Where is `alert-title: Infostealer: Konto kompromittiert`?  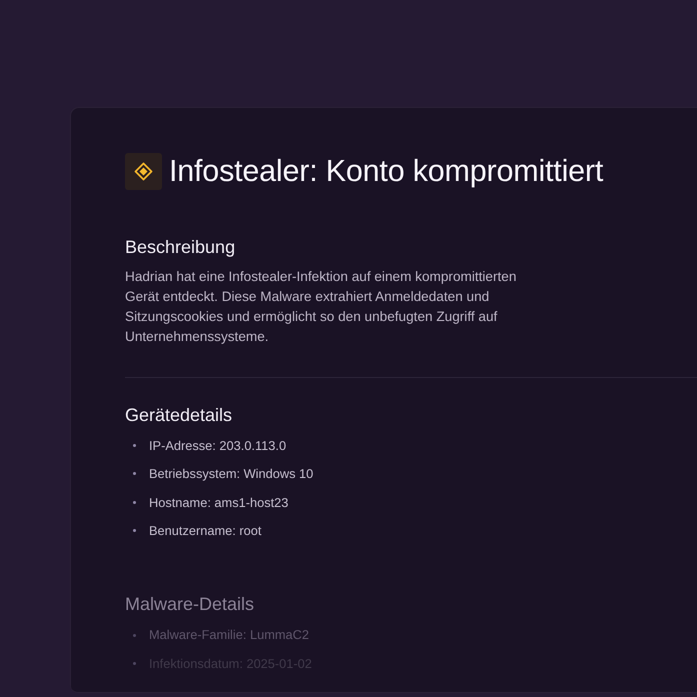 alert-title: Infostealer: Konto kompromittiert is located at coordinates (386, 171).